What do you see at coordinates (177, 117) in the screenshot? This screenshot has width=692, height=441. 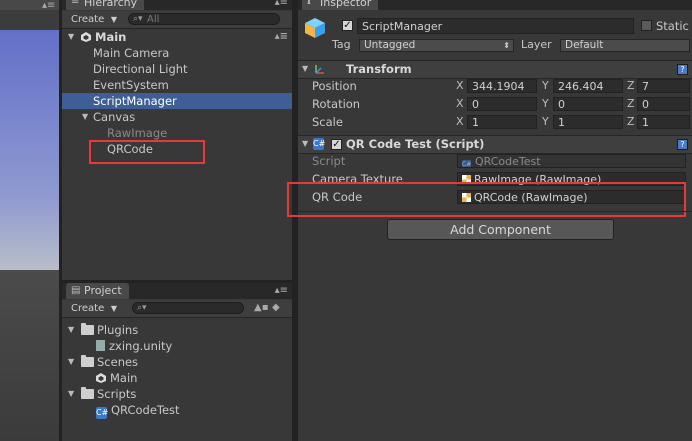 I see `hierarchy-item-canvas: ▼ Canvas` at bounding box center [177, 117].